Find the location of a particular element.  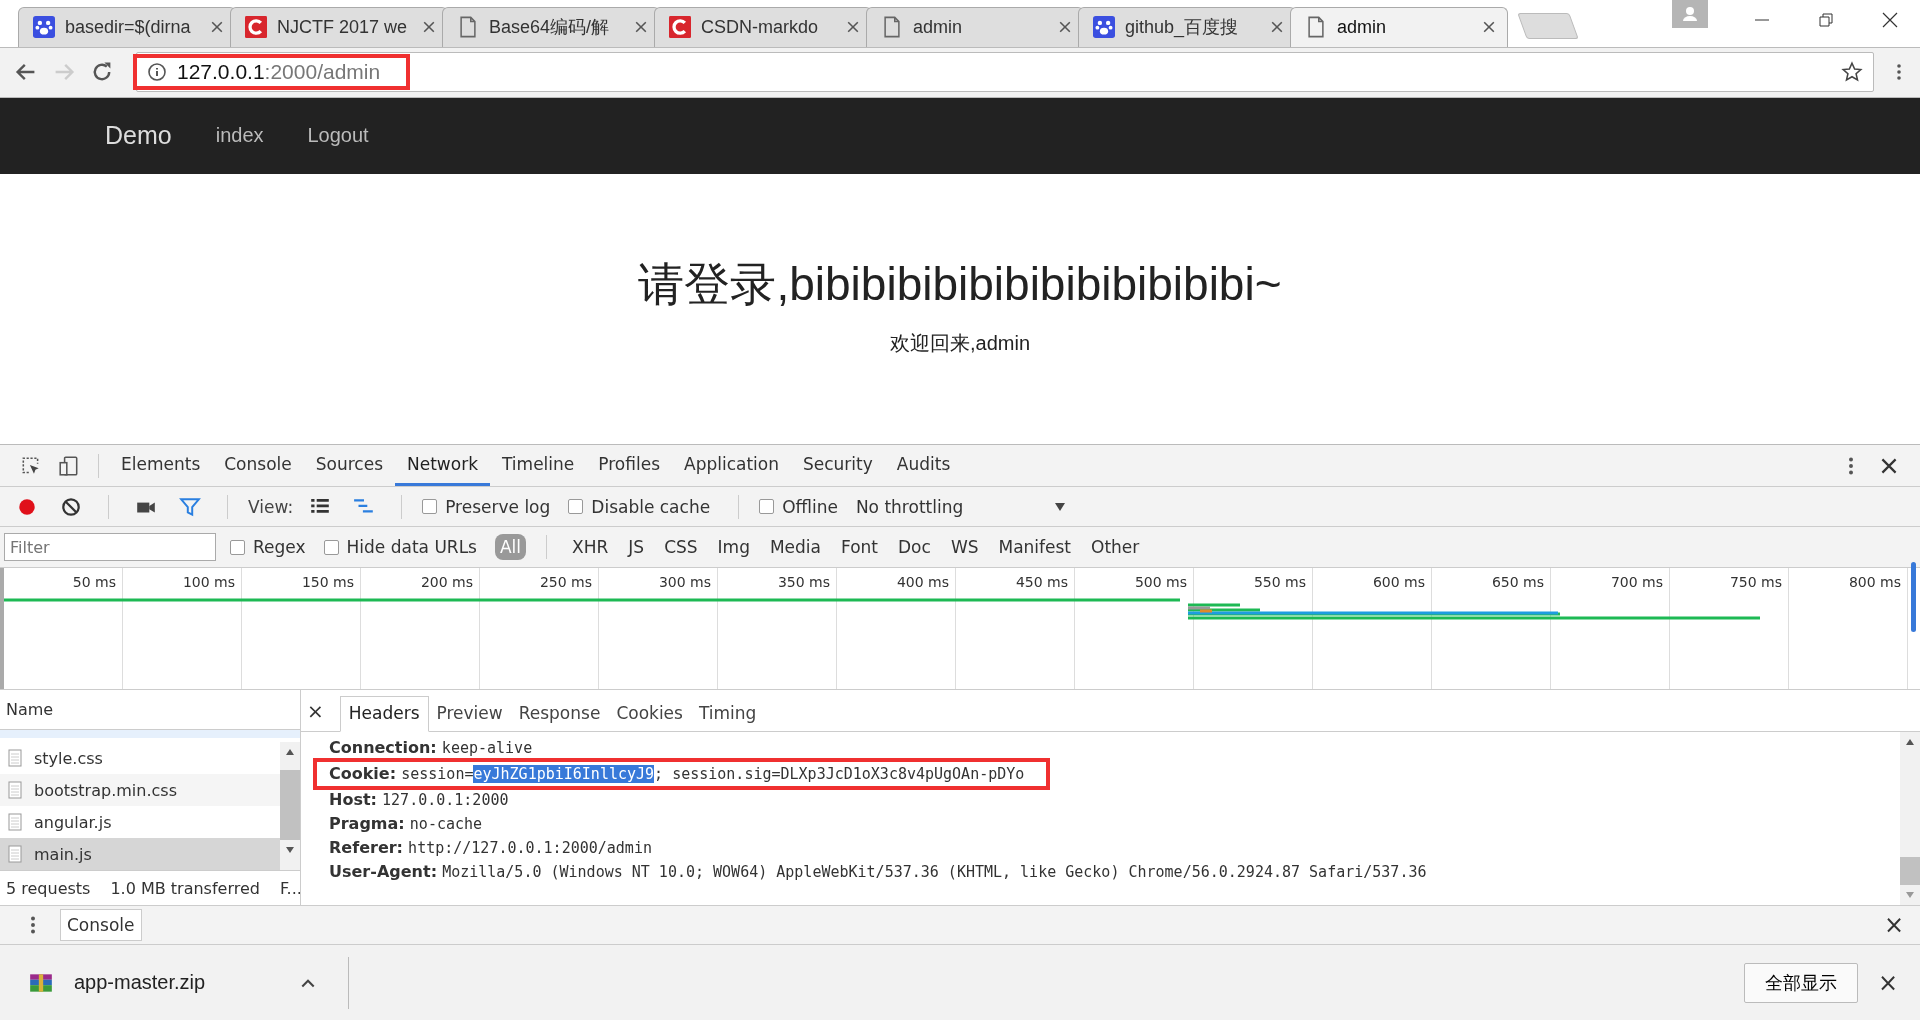

header-line: Referer: http://127.0.0.1:2000/admin is located at coordinates (490, 848).